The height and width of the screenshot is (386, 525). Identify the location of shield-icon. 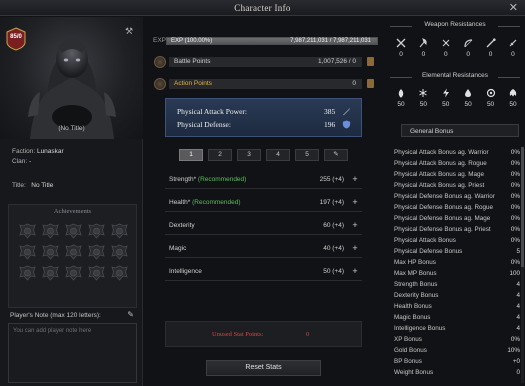
(346, 124).